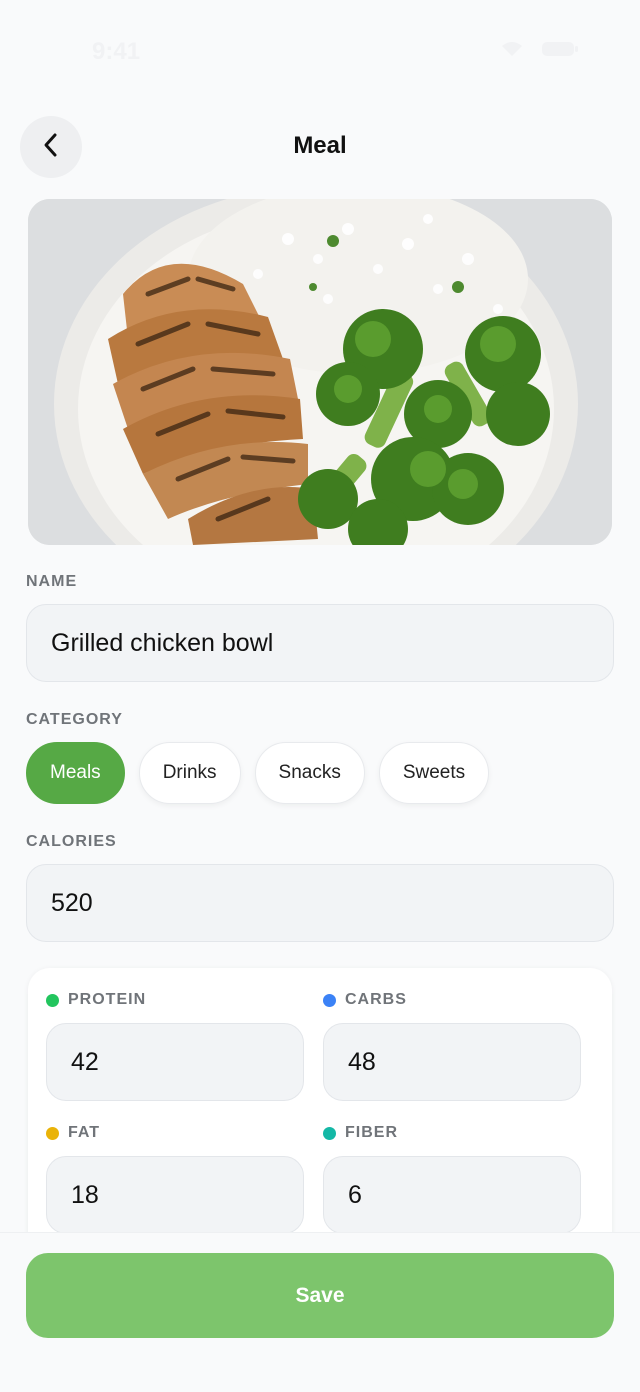  I want to click on fat-dot-icon, so click(52, 1133).